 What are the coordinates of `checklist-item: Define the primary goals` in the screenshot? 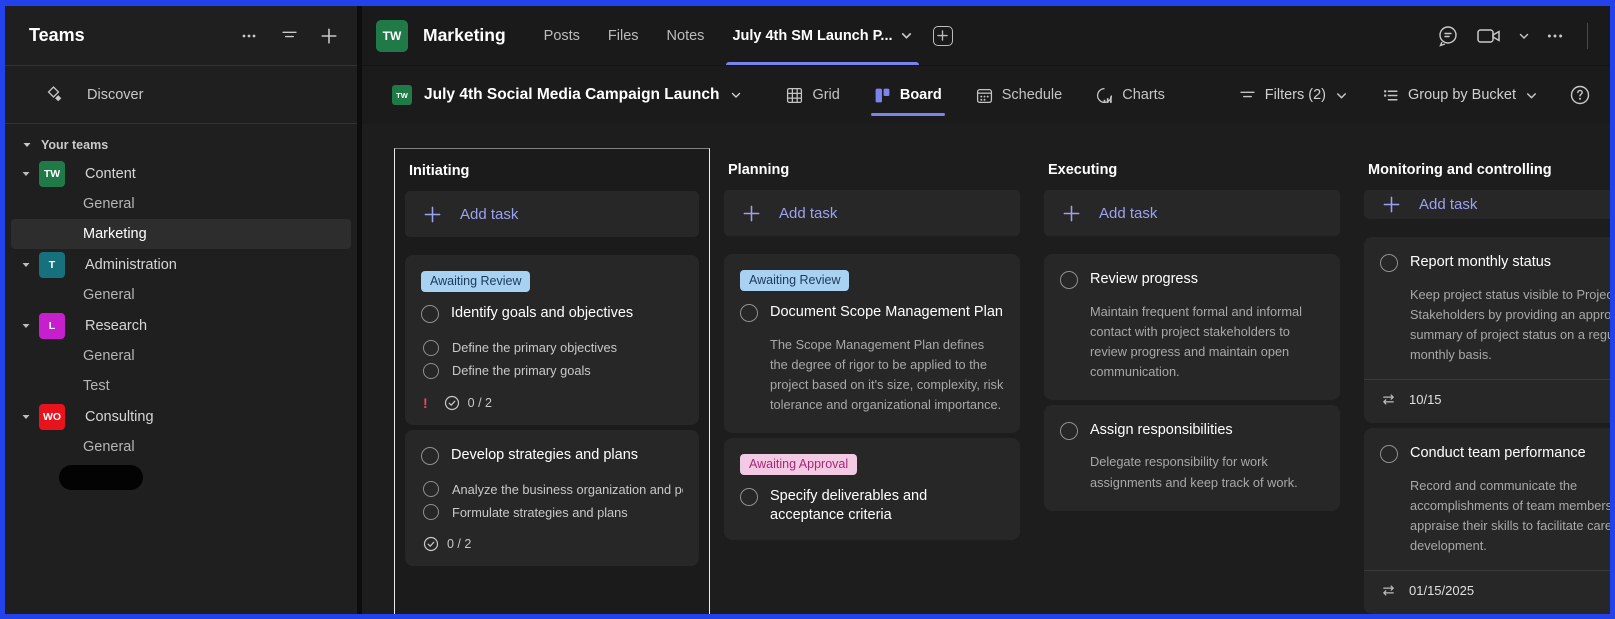 It's located at (553, 370).